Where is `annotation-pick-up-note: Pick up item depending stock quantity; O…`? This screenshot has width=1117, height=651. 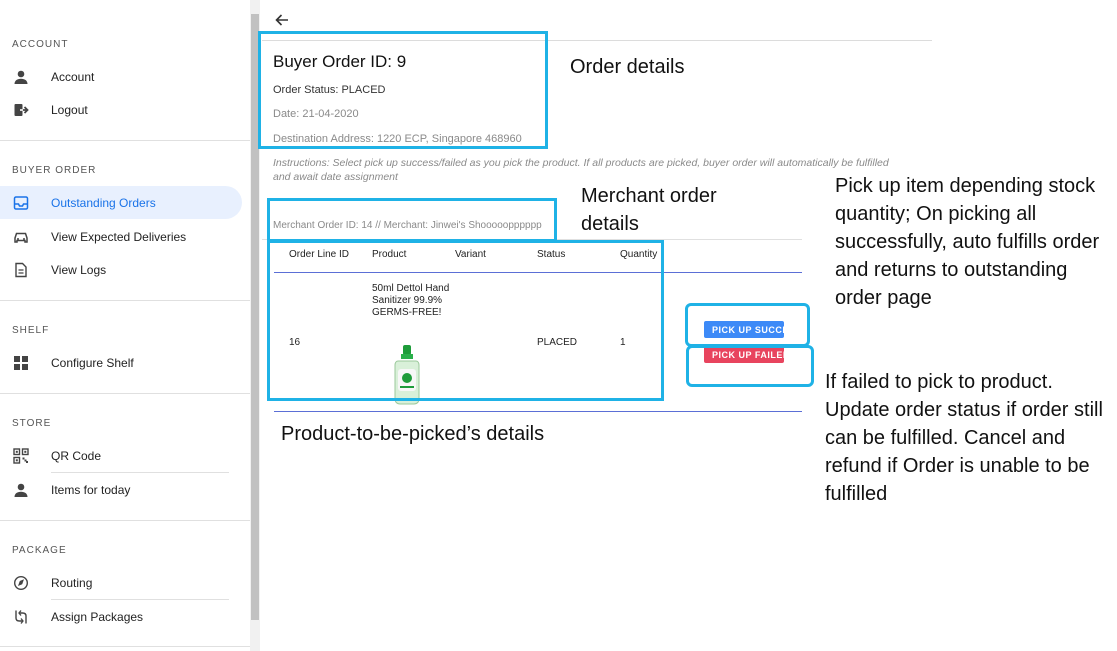 annotation-pick-up-note: Pick up item depending stock quantity; O… is located at coordinates (967, 242).